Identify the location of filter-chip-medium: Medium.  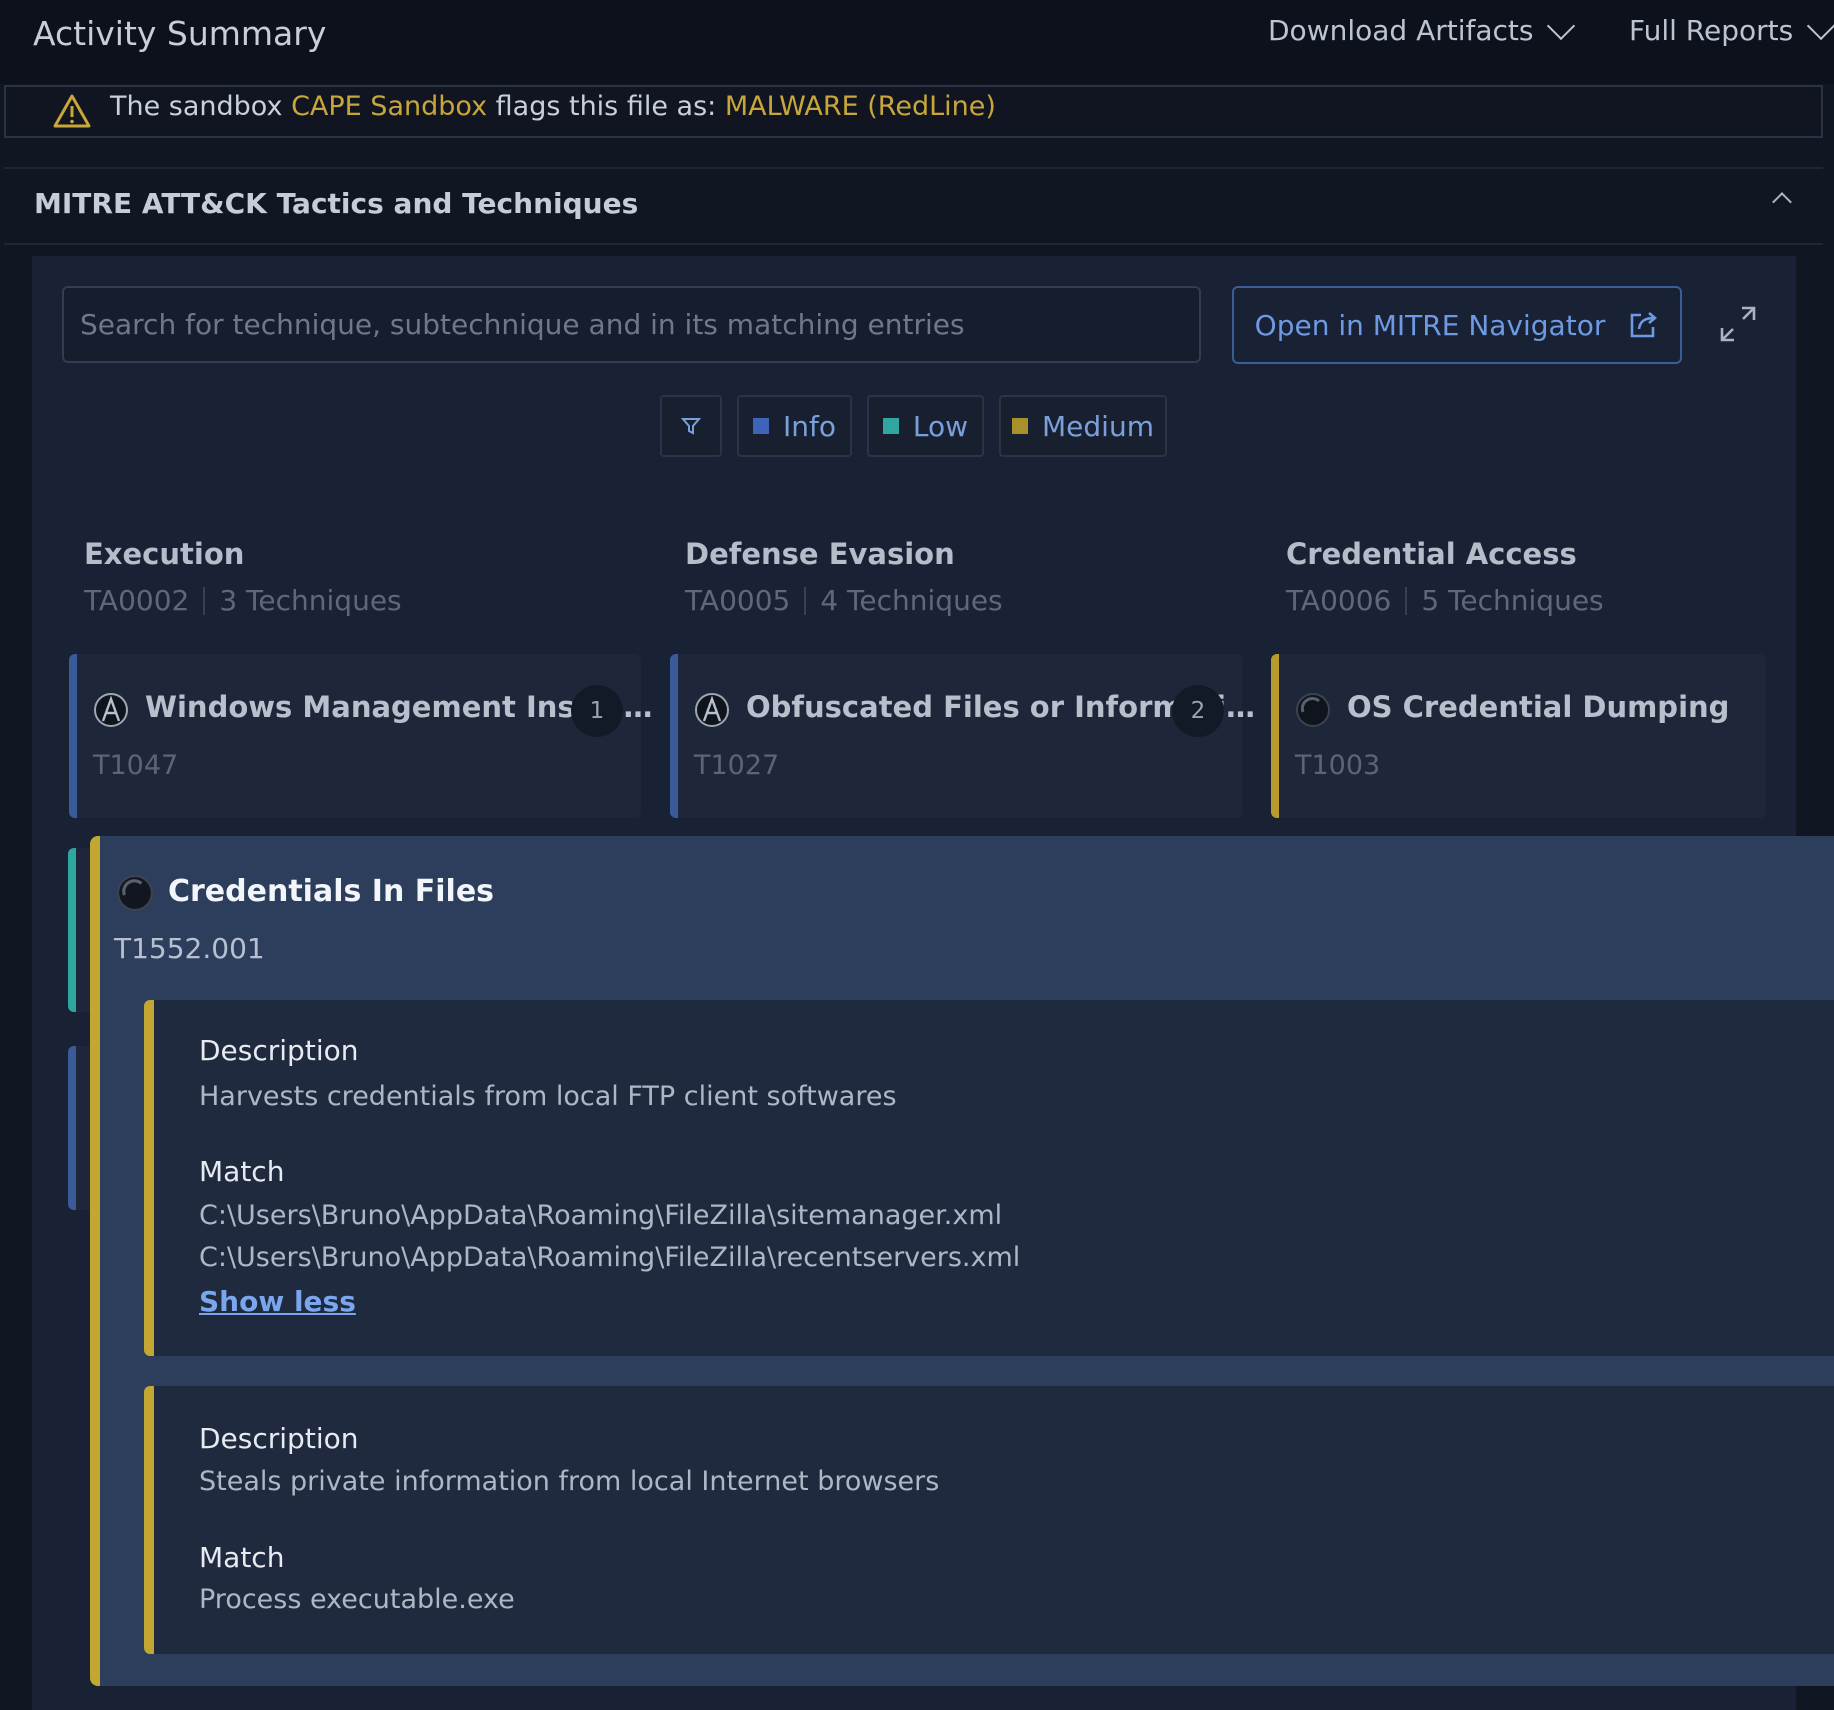
(1083, 426).